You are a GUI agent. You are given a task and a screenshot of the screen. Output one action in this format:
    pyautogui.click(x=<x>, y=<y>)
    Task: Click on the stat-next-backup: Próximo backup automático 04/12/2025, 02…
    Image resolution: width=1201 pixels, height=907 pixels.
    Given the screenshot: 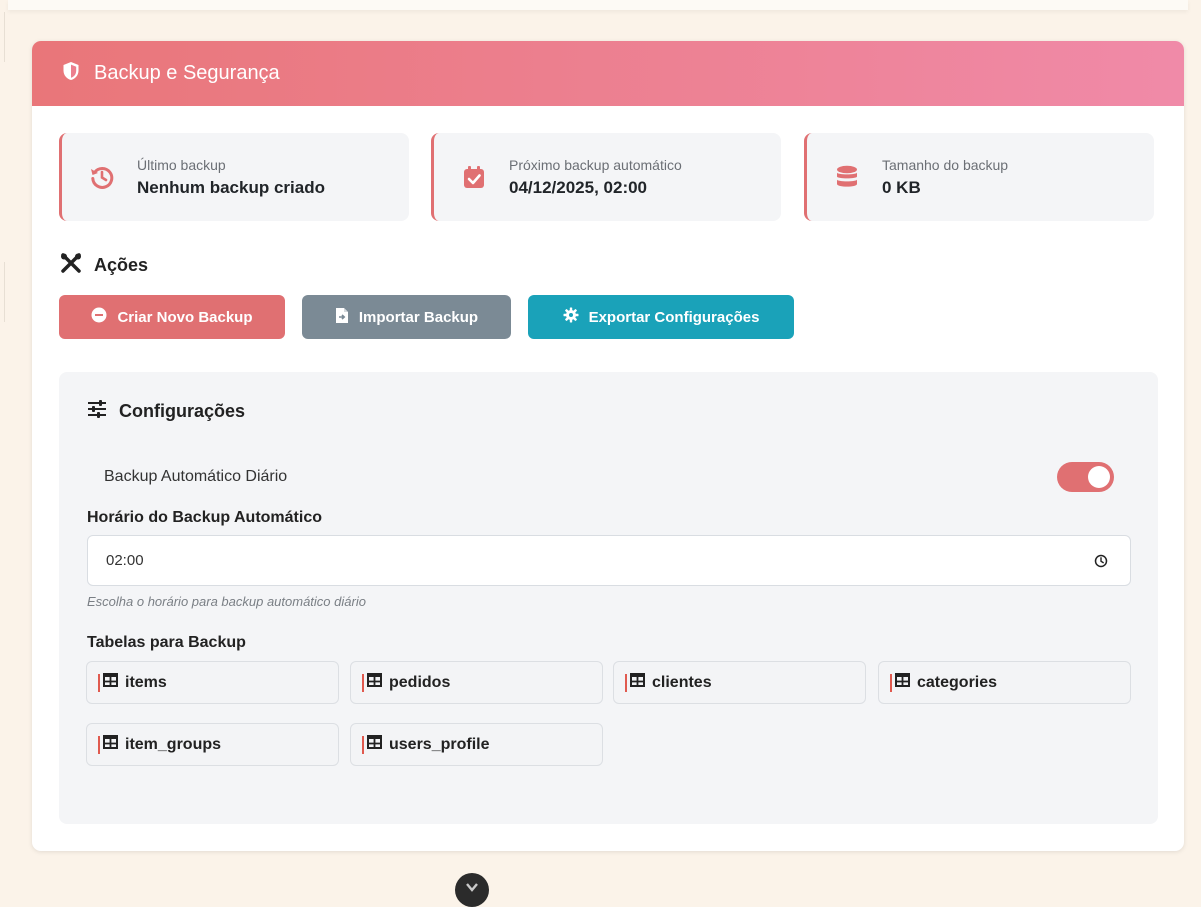 What is the action you would take?
    pyautogui.click(x=606, y=177)
    